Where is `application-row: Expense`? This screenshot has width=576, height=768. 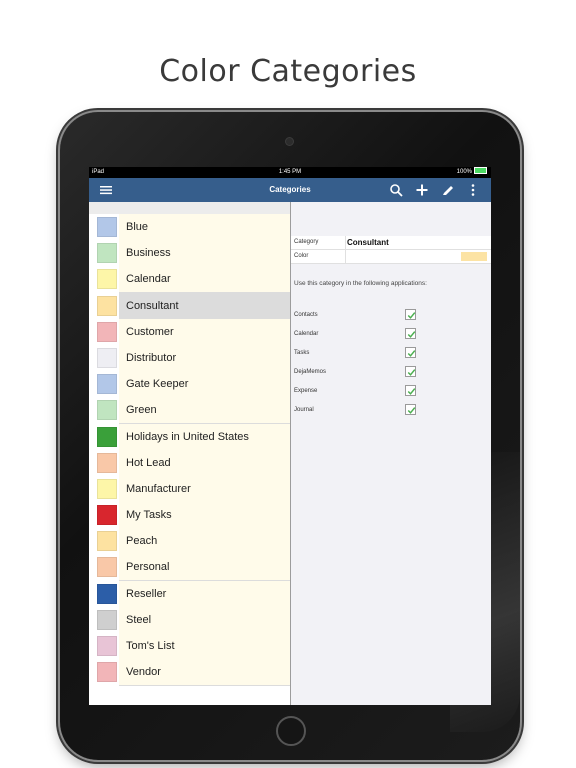 application-row: Expense is located at coordinates (389, 391).